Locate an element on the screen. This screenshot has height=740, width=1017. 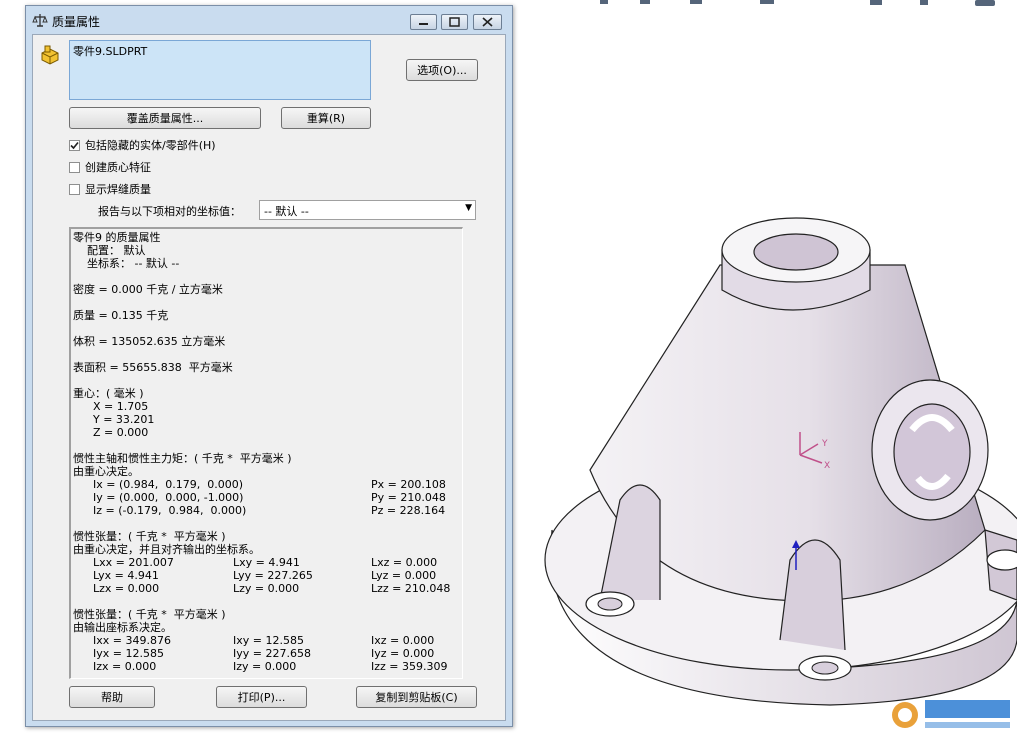
show-weld-checkbox is located at coordinates (74, 189).